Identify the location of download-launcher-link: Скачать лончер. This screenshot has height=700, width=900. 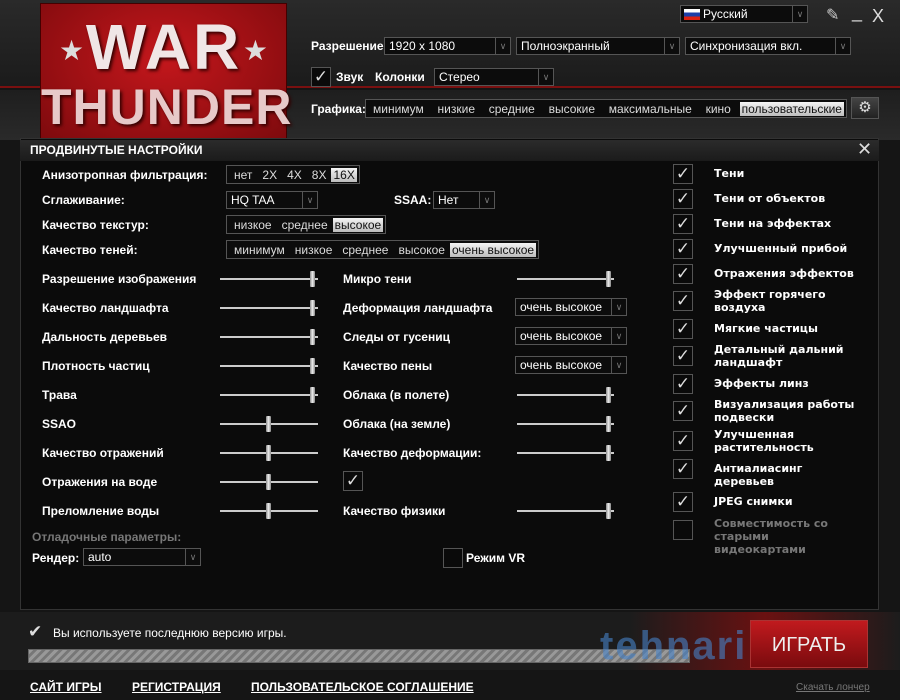
(833, 687).